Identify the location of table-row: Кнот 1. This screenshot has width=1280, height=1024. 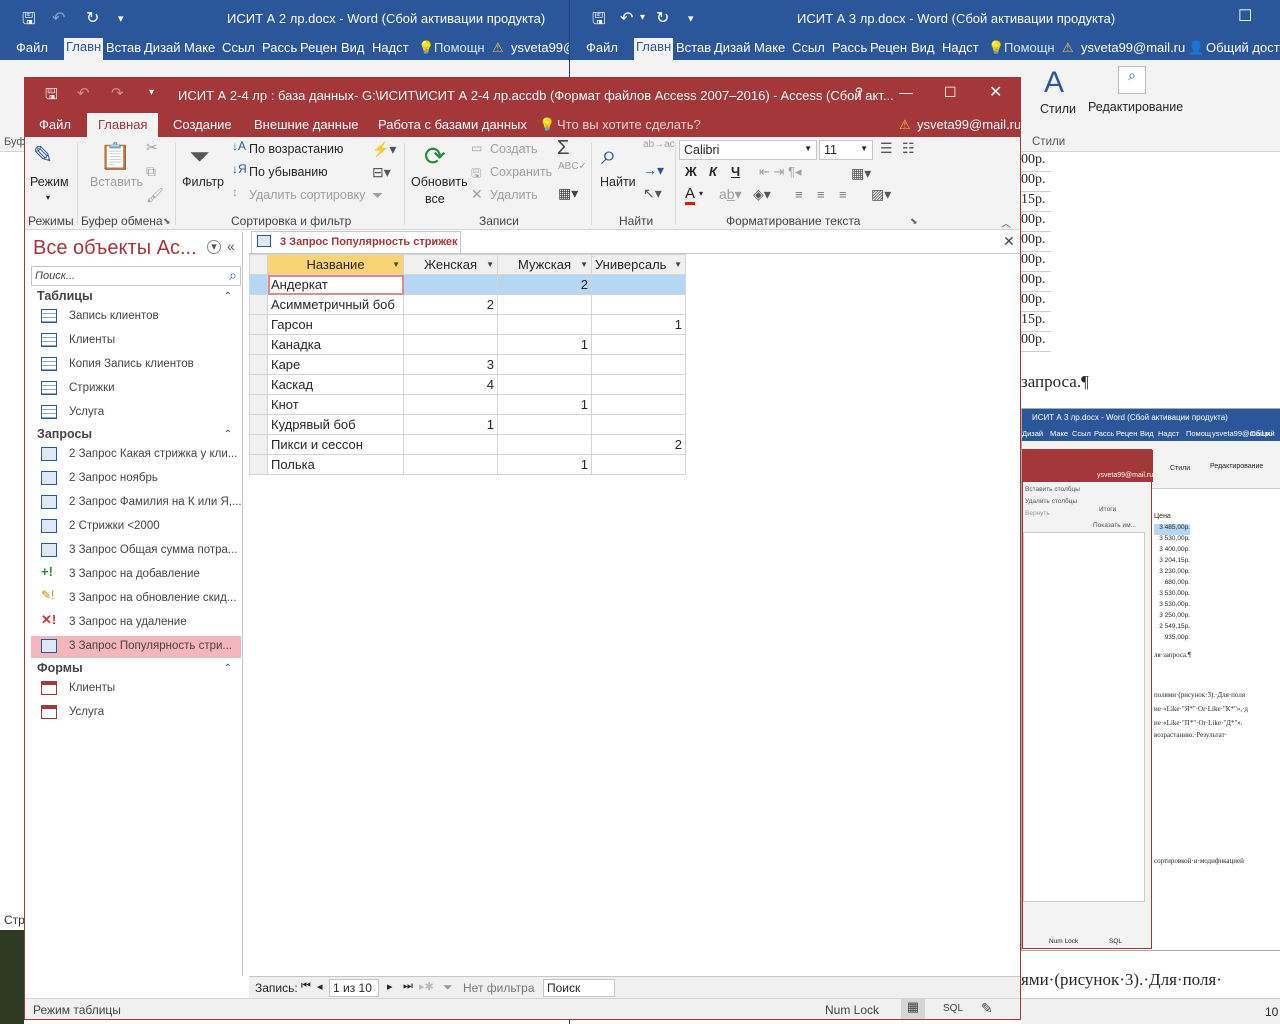
(467, 404).